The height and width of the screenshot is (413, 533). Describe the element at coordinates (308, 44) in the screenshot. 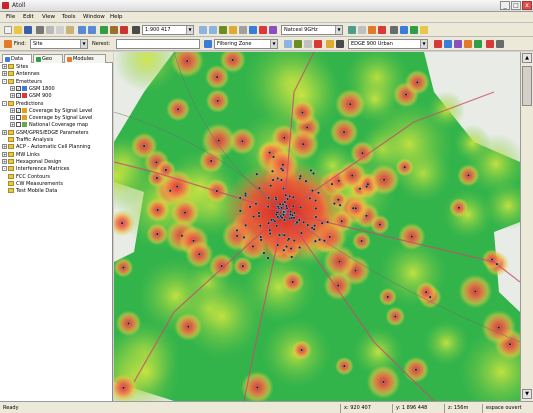

I see `focus-zone-icon` at that location.